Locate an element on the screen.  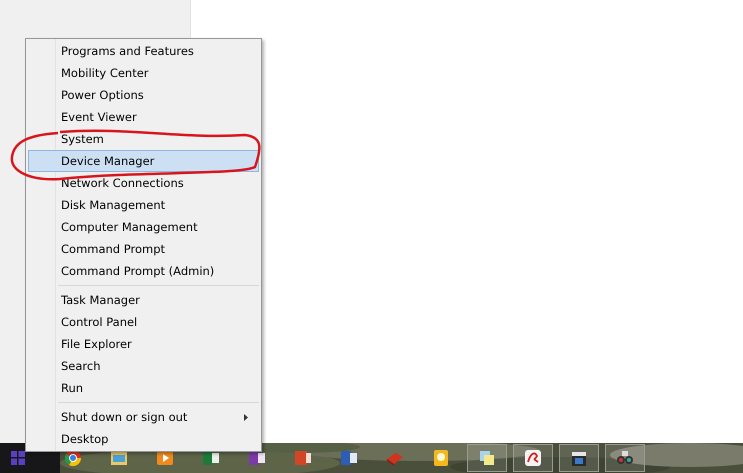
menu-item: Network Connections is located at coordinates (143, 183).